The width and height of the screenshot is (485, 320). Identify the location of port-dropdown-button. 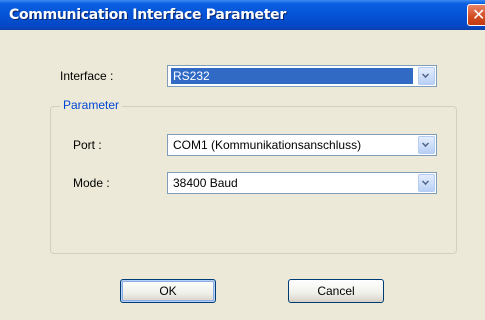
(426, 145).